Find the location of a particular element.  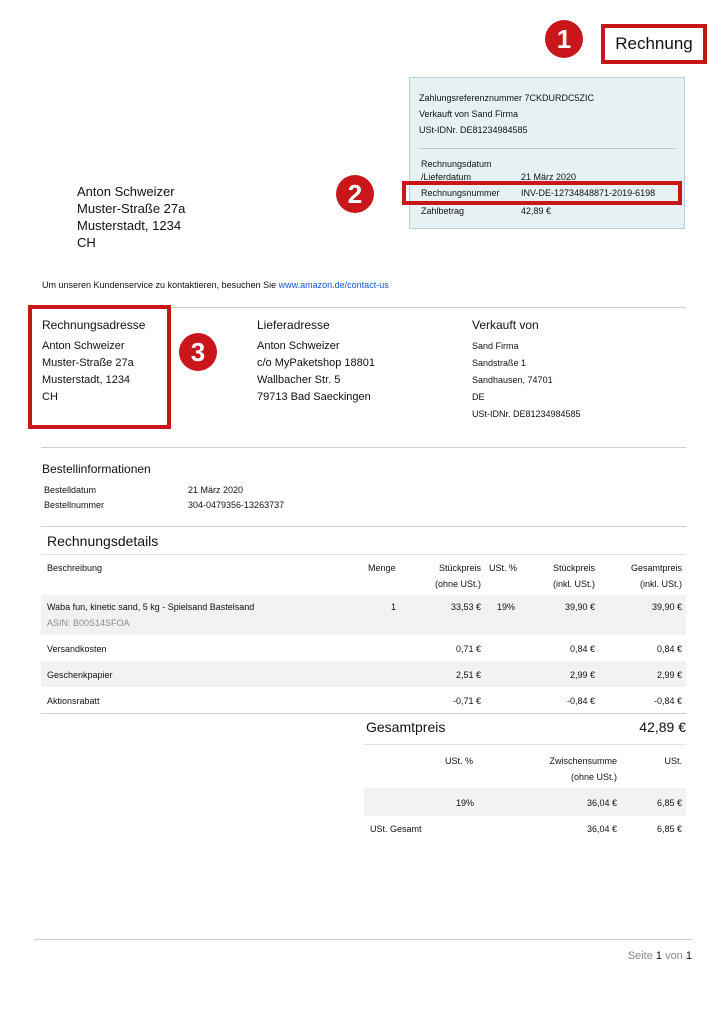

row-total: 2,99 € is located at coordinates (669, 675).